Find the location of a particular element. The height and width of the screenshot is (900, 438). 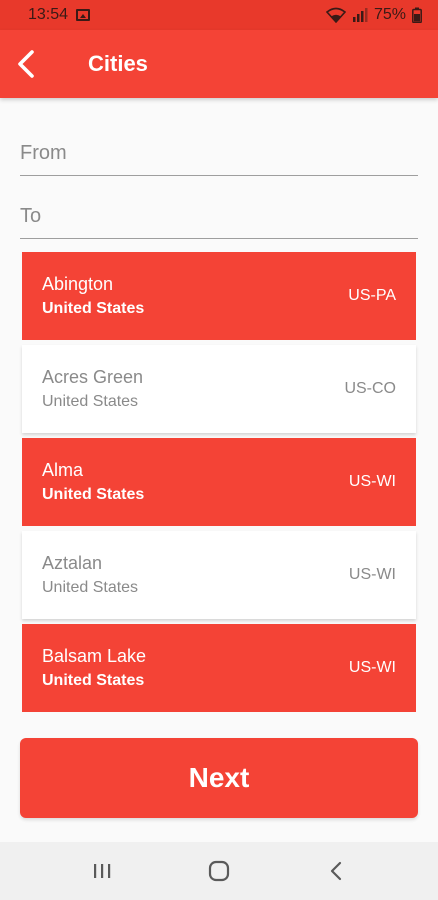

next-button: Next is located at coordinates (219, 778).